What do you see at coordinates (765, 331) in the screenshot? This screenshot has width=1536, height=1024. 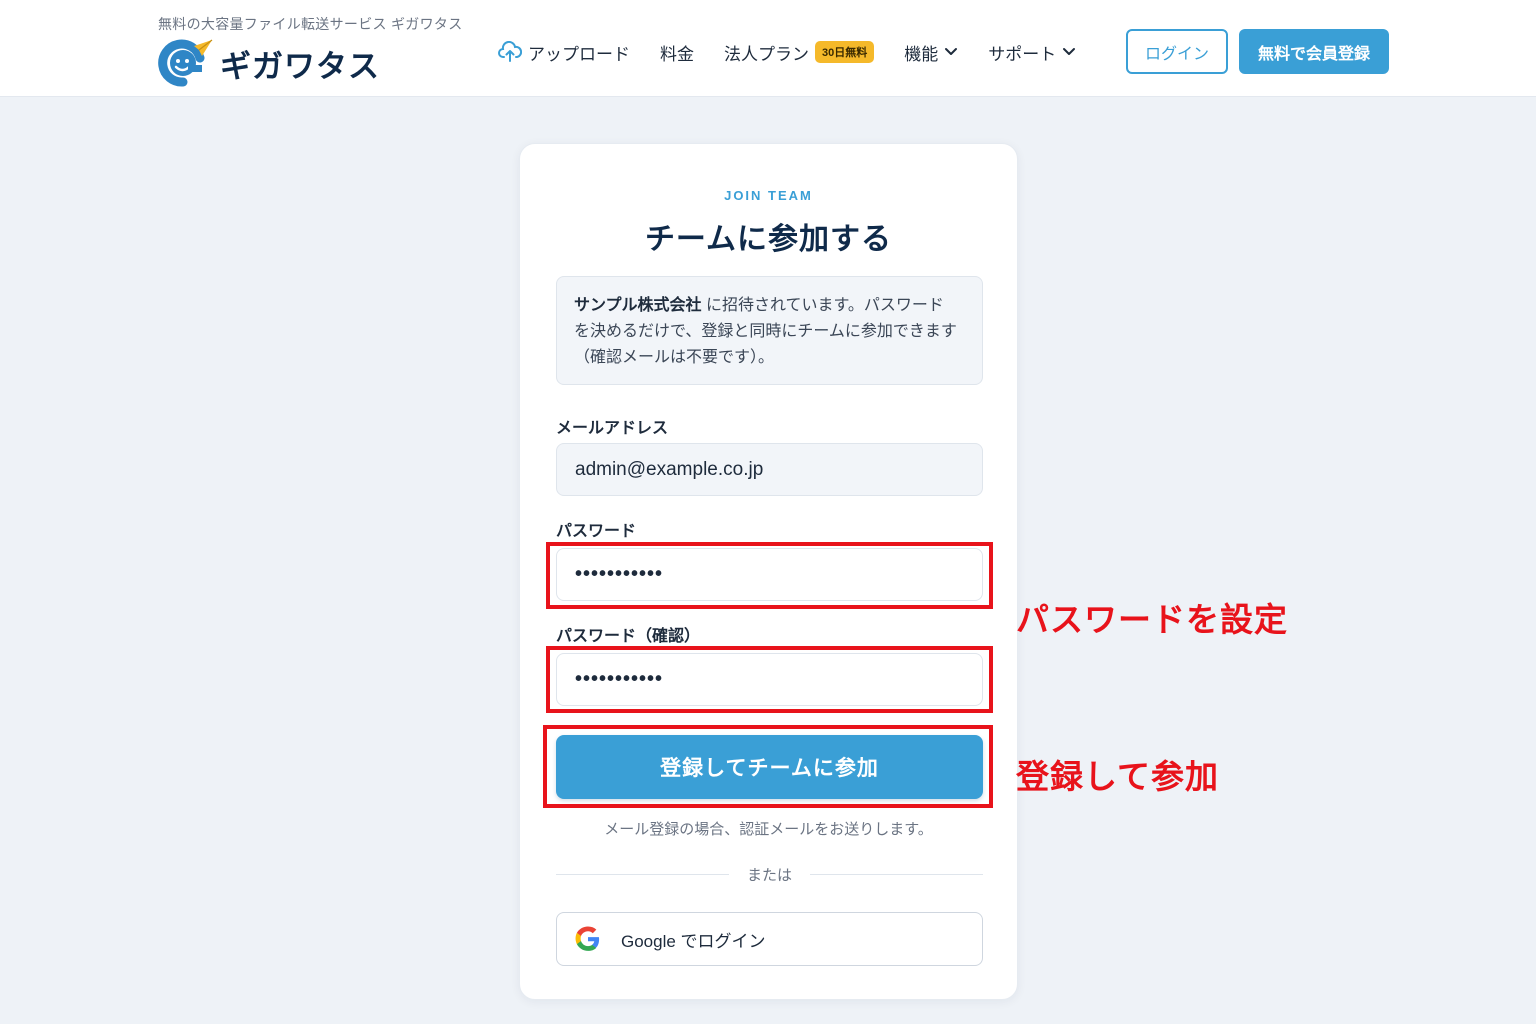 I see `notice-text-2: を決めるだけで、登録と同時にチームに参加できます` at bounding box center [765, 331].